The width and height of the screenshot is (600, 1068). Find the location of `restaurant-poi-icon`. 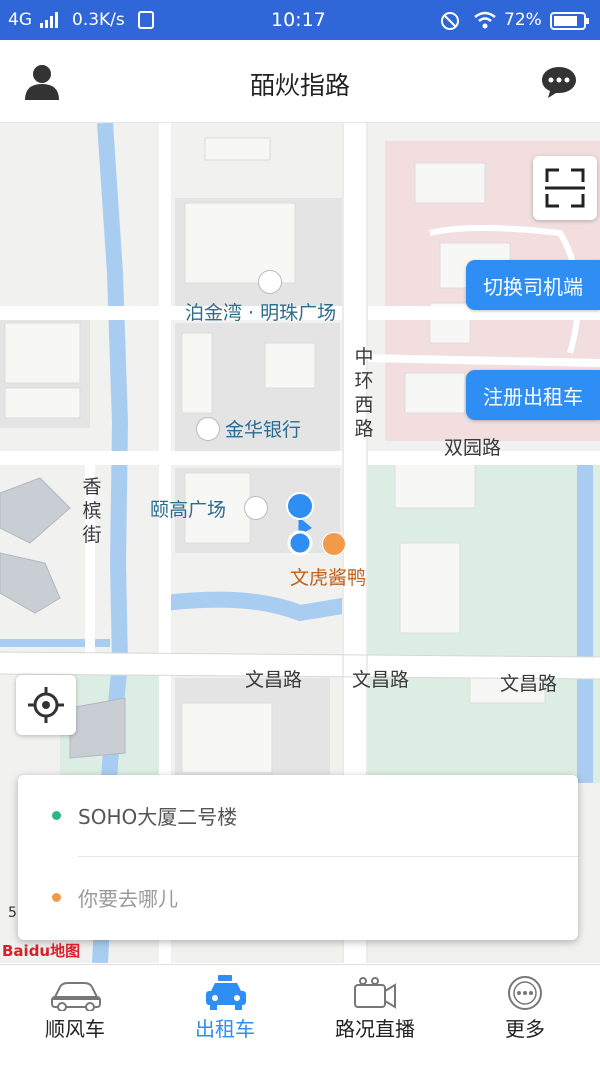

restaurant-poi-icon is located at coordinates (334, 544).